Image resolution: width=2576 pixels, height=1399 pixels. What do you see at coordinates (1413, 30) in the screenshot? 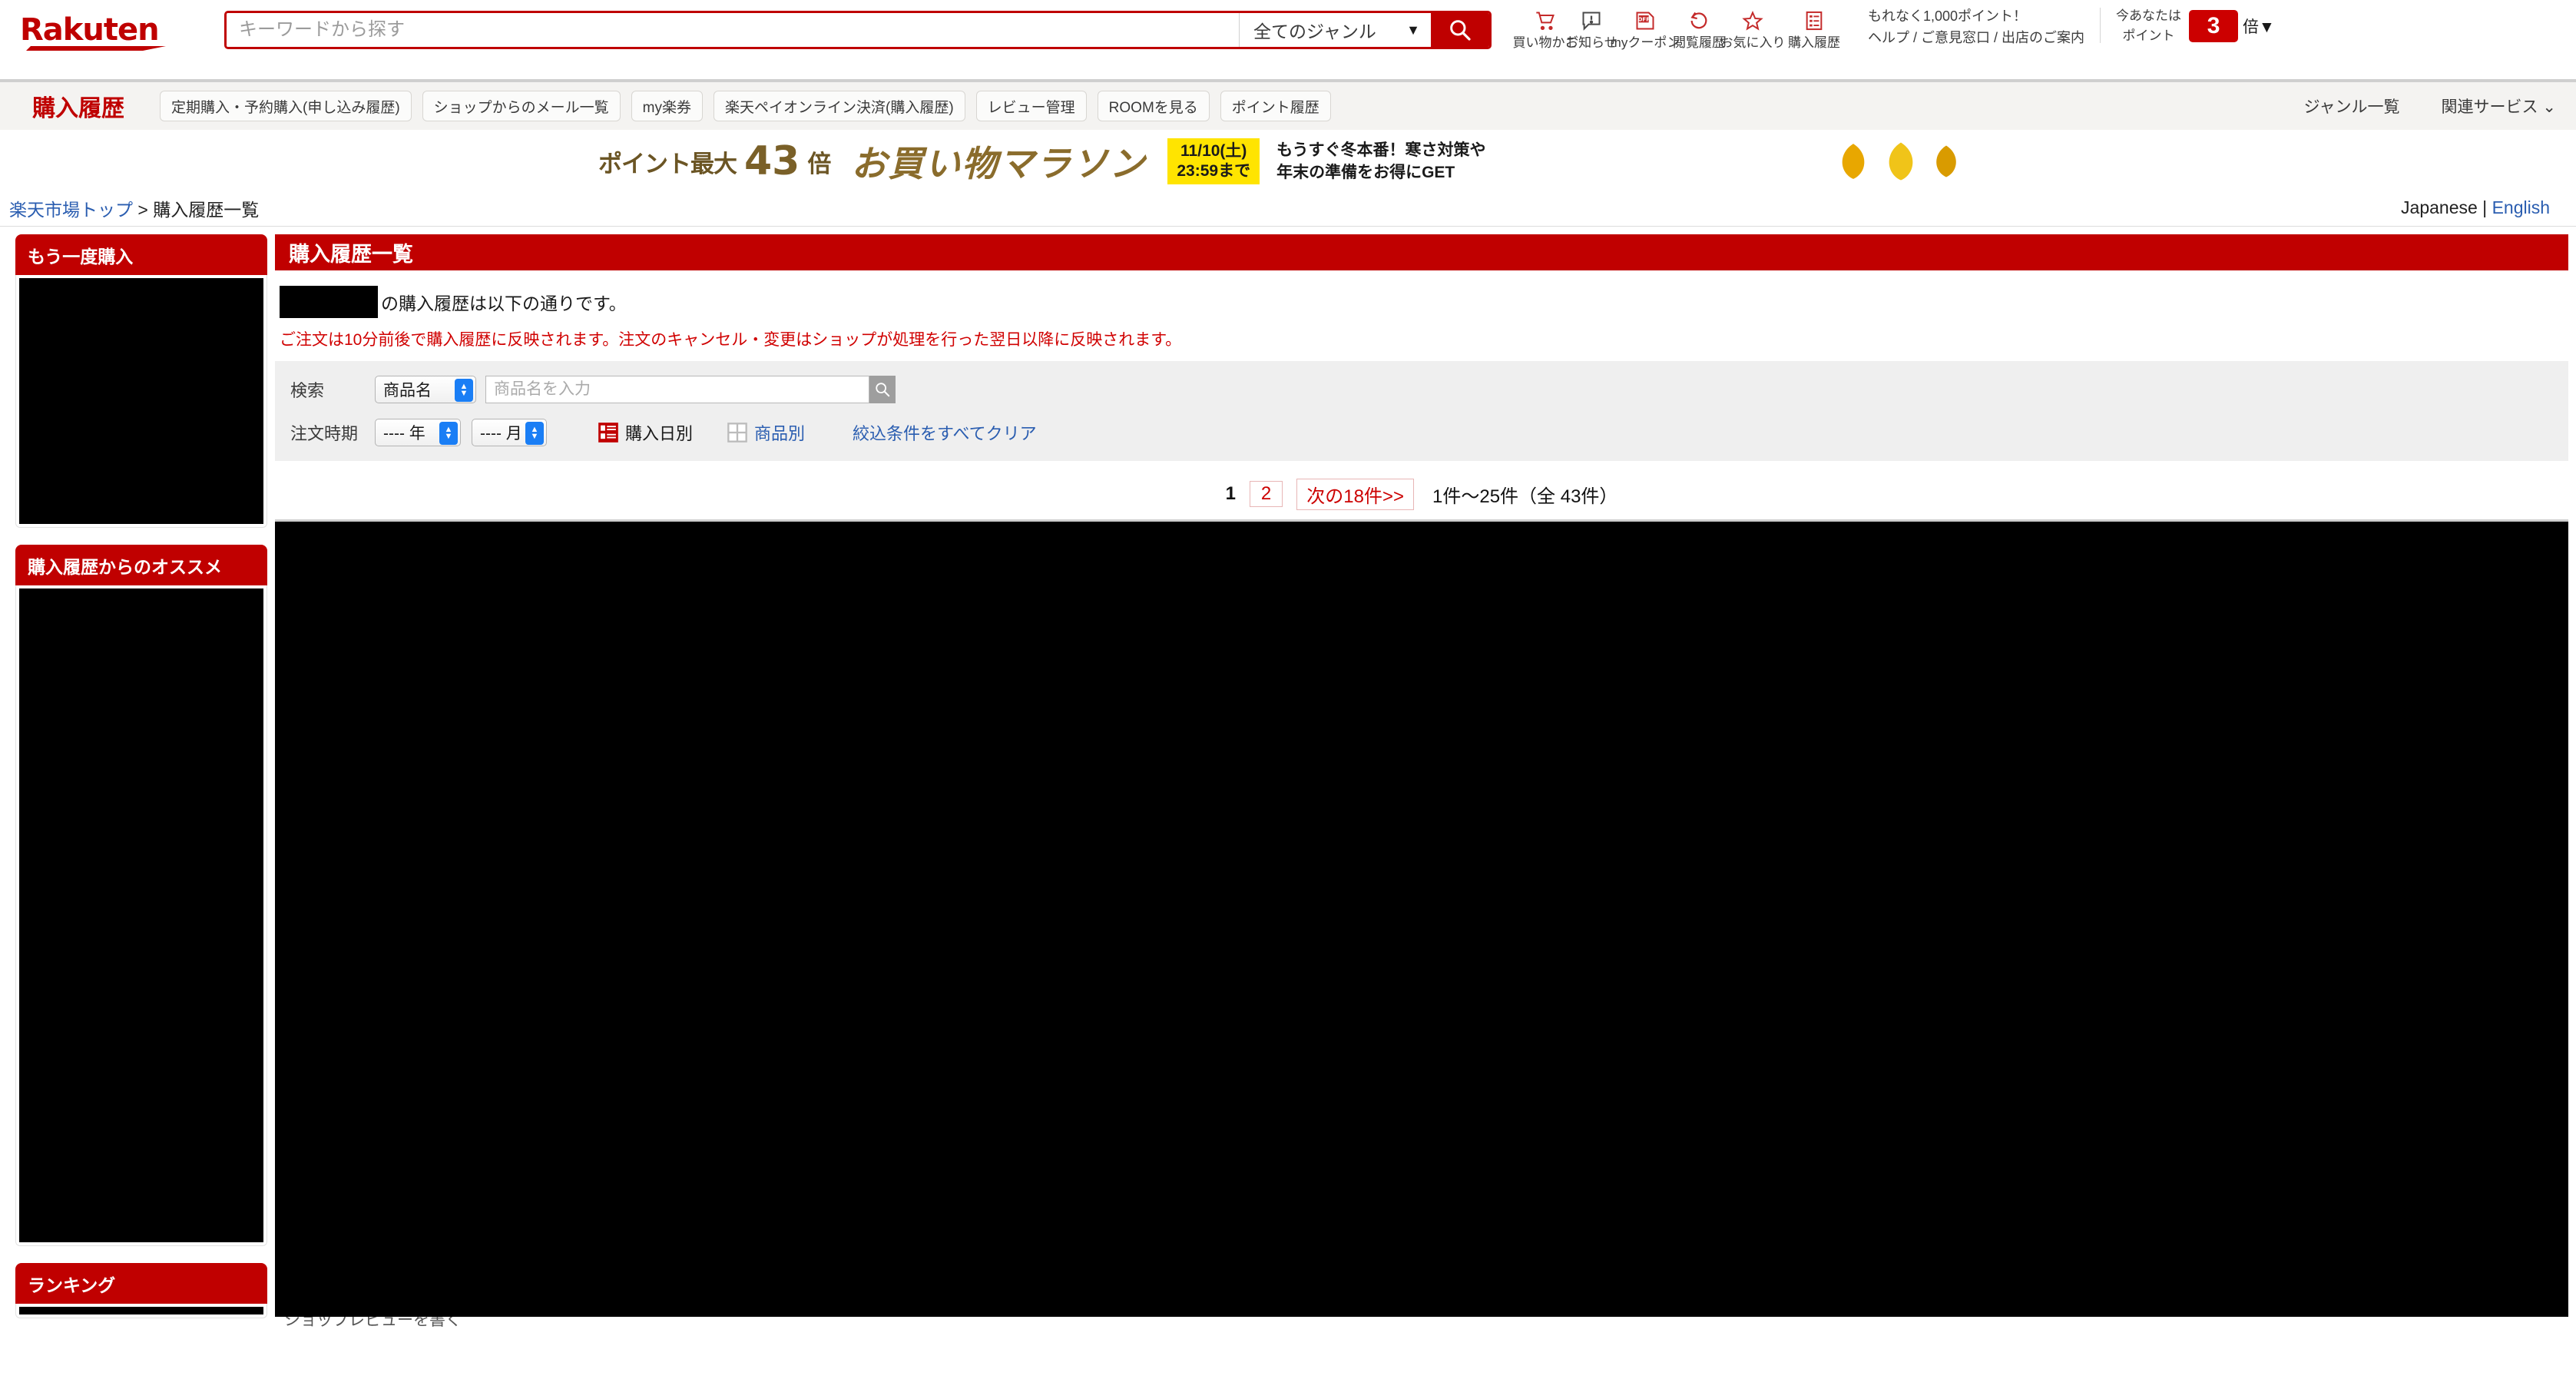
I see `chevron-down-icon: ▼` at bounding box center [1413, 30].